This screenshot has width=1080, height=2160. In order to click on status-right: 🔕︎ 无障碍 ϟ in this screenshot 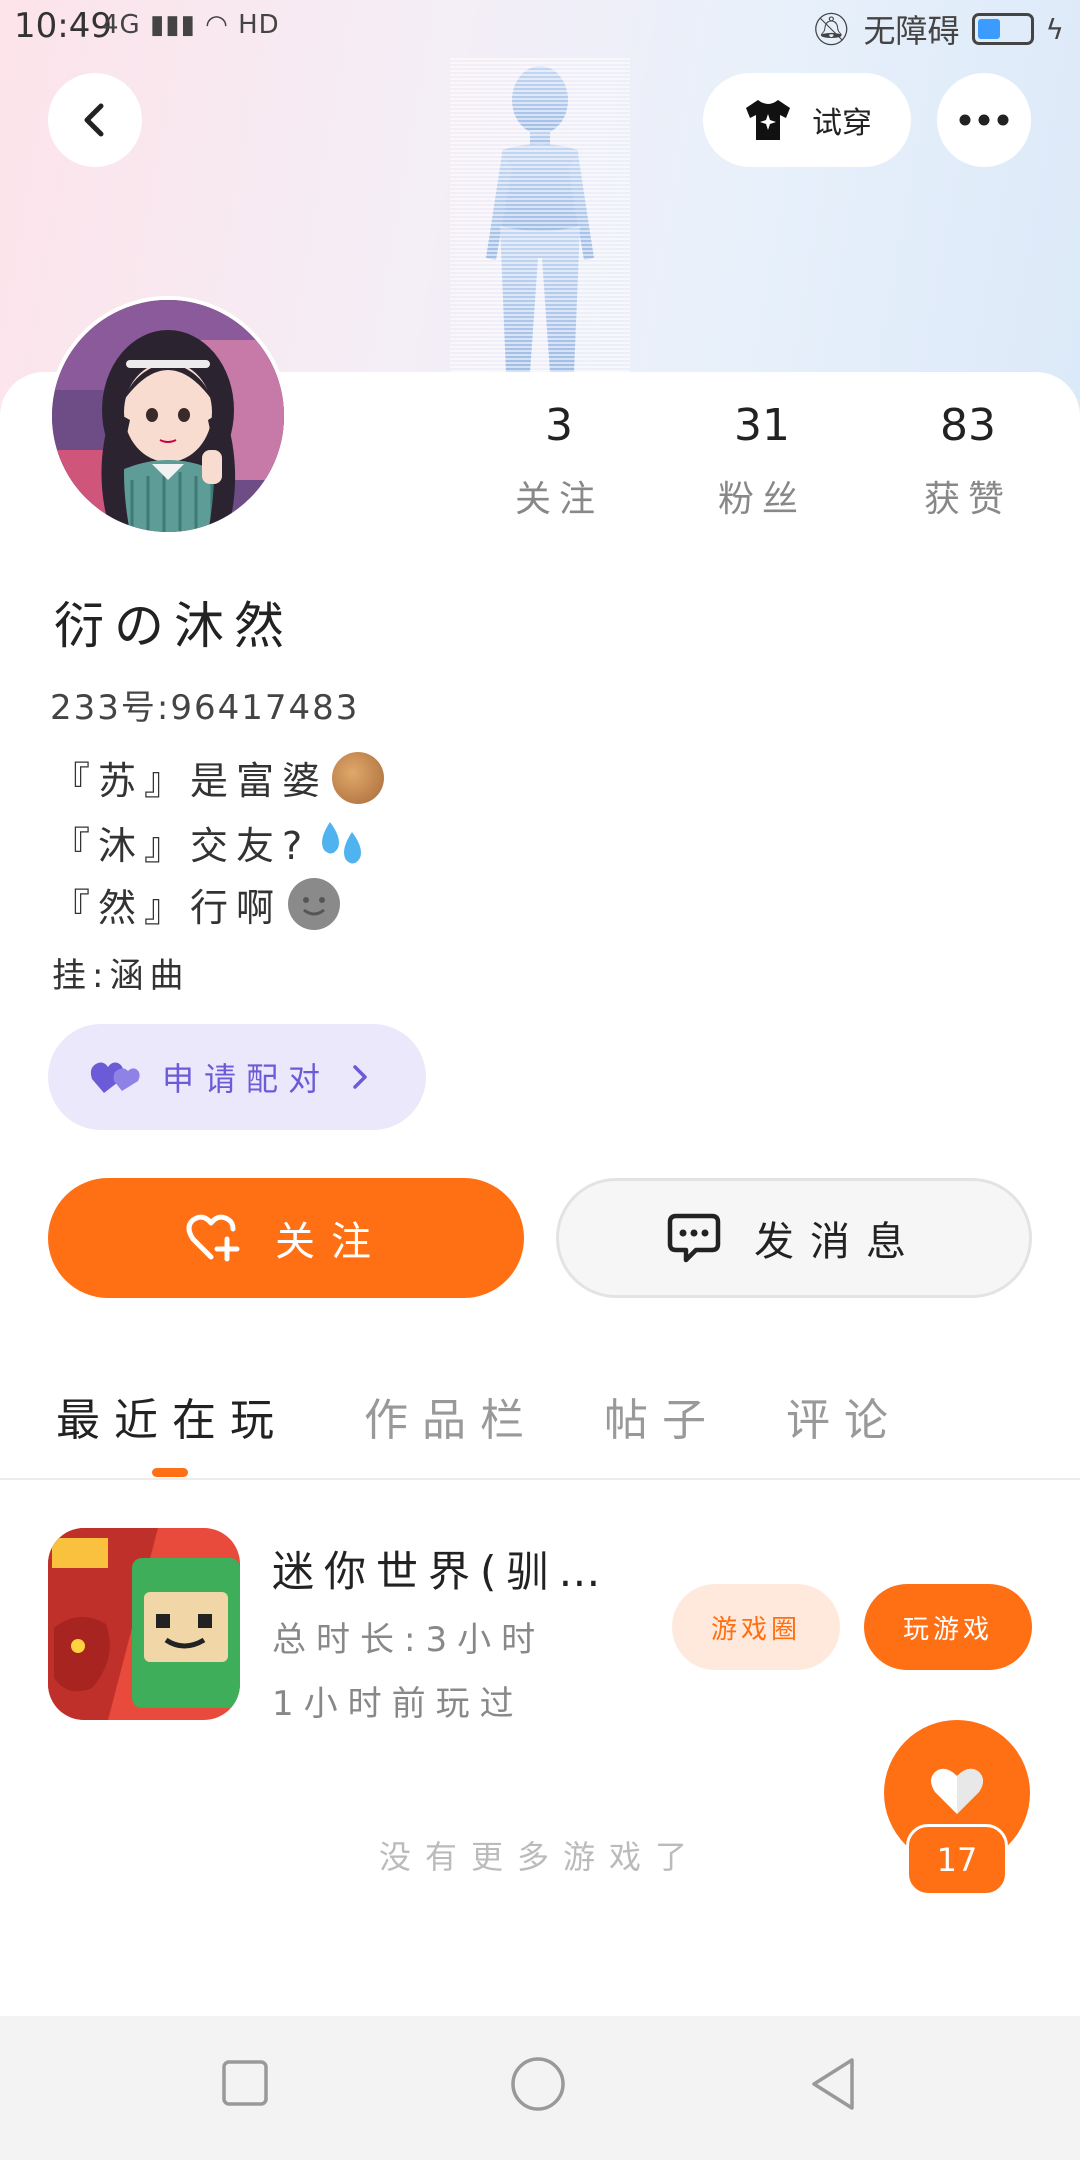, I will do `click(937, 29)`.